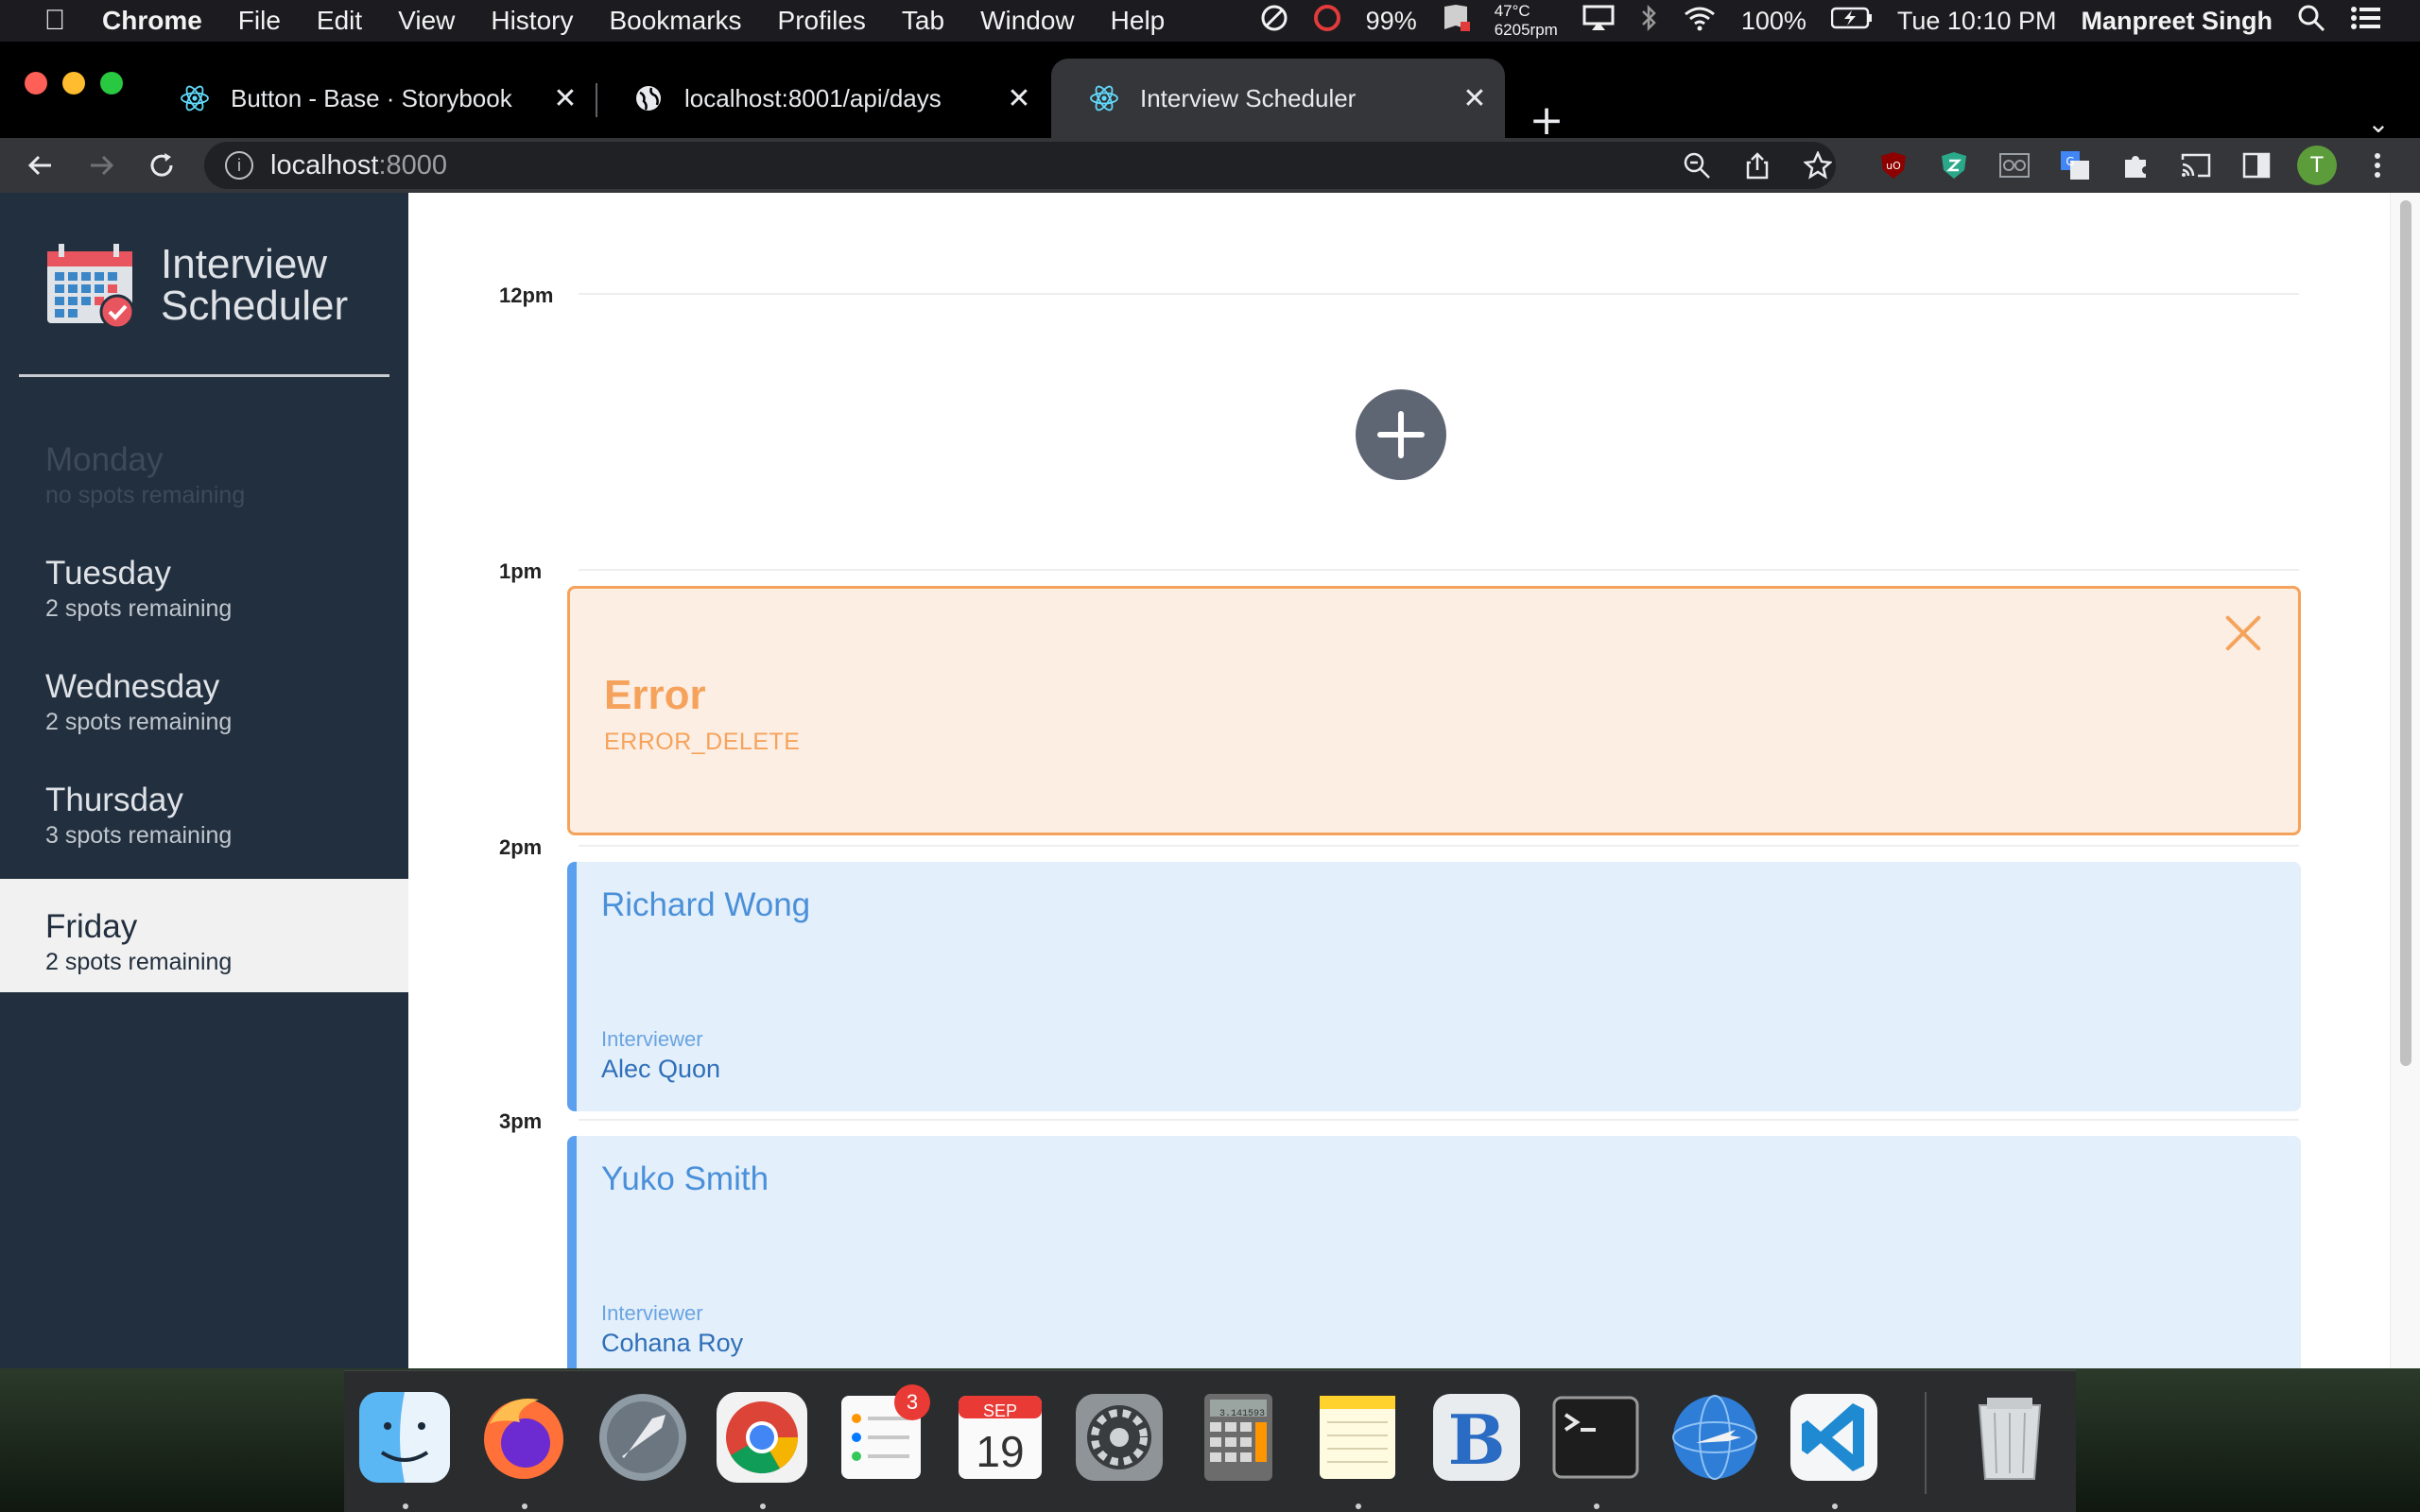  Describe the element at coordinates (1715, 1437) in the screenshot. I see `network-icon` at that location.